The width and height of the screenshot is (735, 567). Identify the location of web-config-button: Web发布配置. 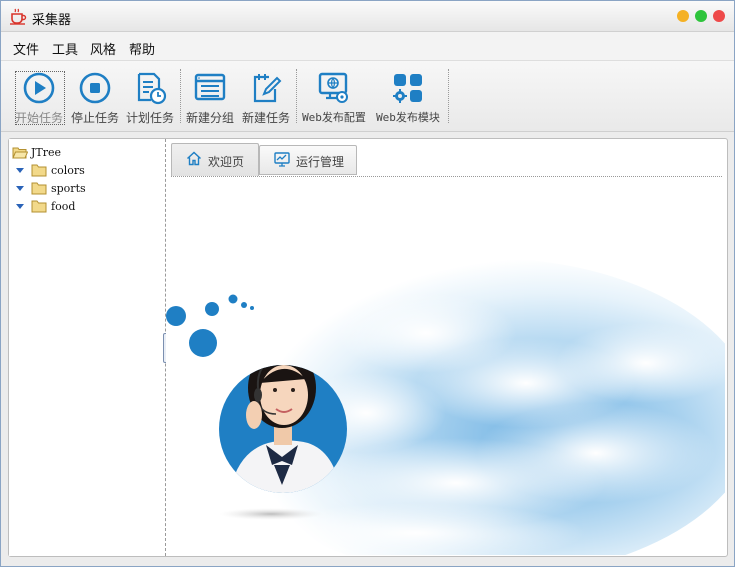
(334, 98).